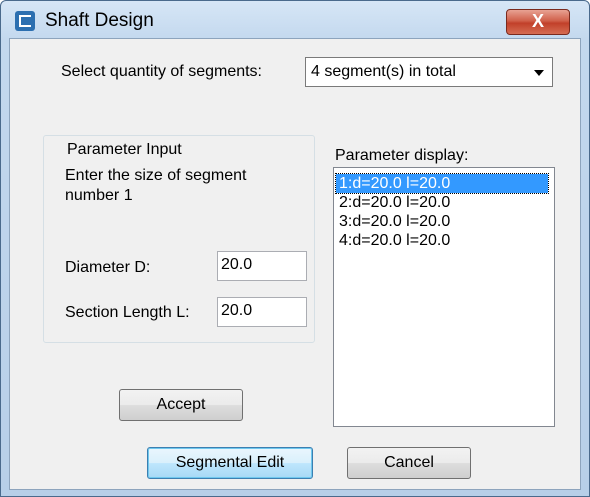 Image resolution: width=590 pixels, height=497 pixels. I want to click on chevron-down-icon, so click(539, 73).